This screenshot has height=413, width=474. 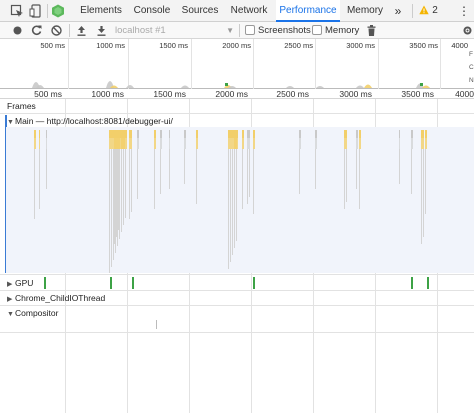 I want to click on tab-memory: Memory, so click(x=365, y=11).